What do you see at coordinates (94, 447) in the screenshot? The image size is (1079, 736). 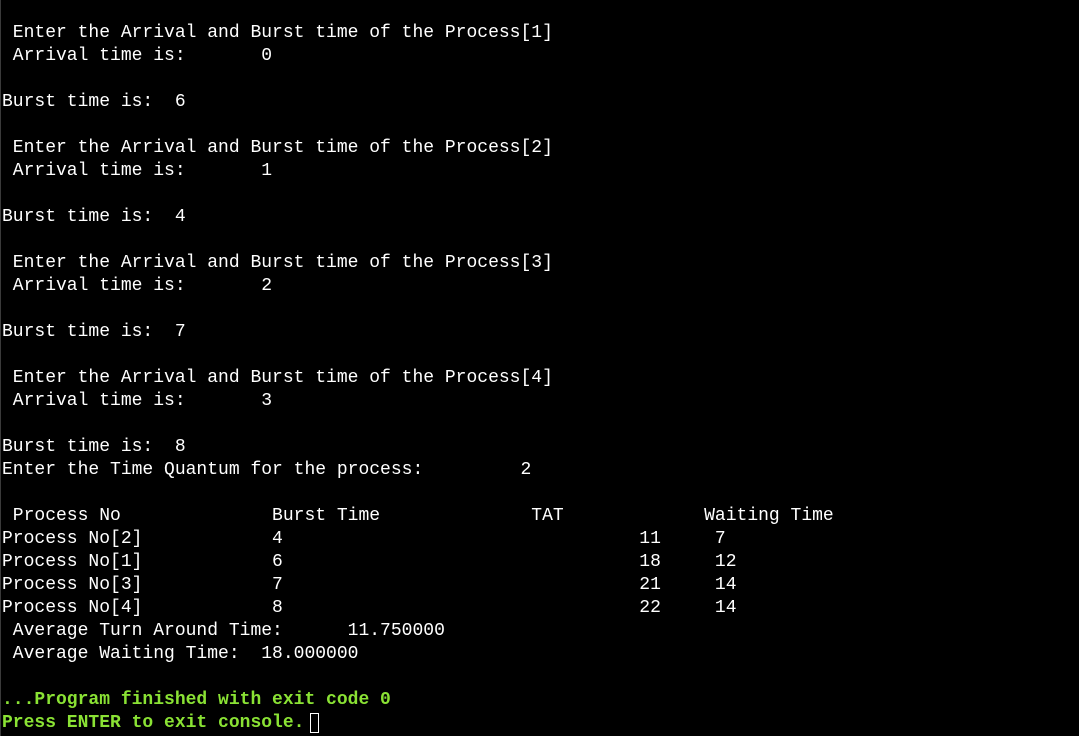 I see `process-4-burst: Burst time is: 8` at bounding box center [94, 447].